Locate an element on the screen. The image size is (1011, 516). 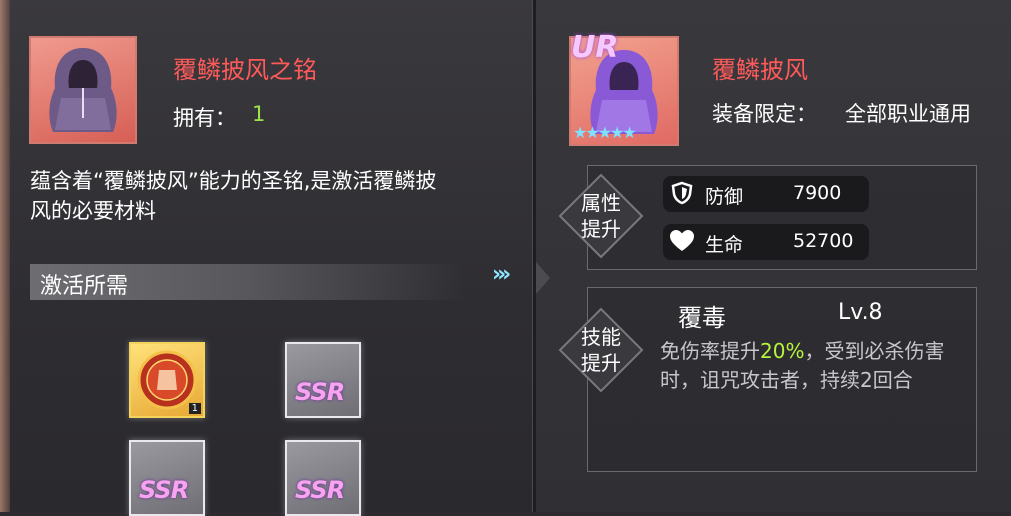
stat-label: 防御 is located at coordinates (724, 197).